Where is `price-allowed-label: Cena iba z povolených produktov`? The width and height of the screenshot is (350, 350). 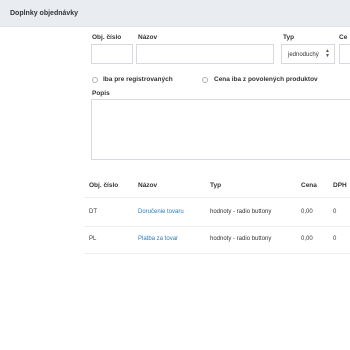 price-allowed-label: Cena iba z povolených produktov is located at coordinates (266, 79).